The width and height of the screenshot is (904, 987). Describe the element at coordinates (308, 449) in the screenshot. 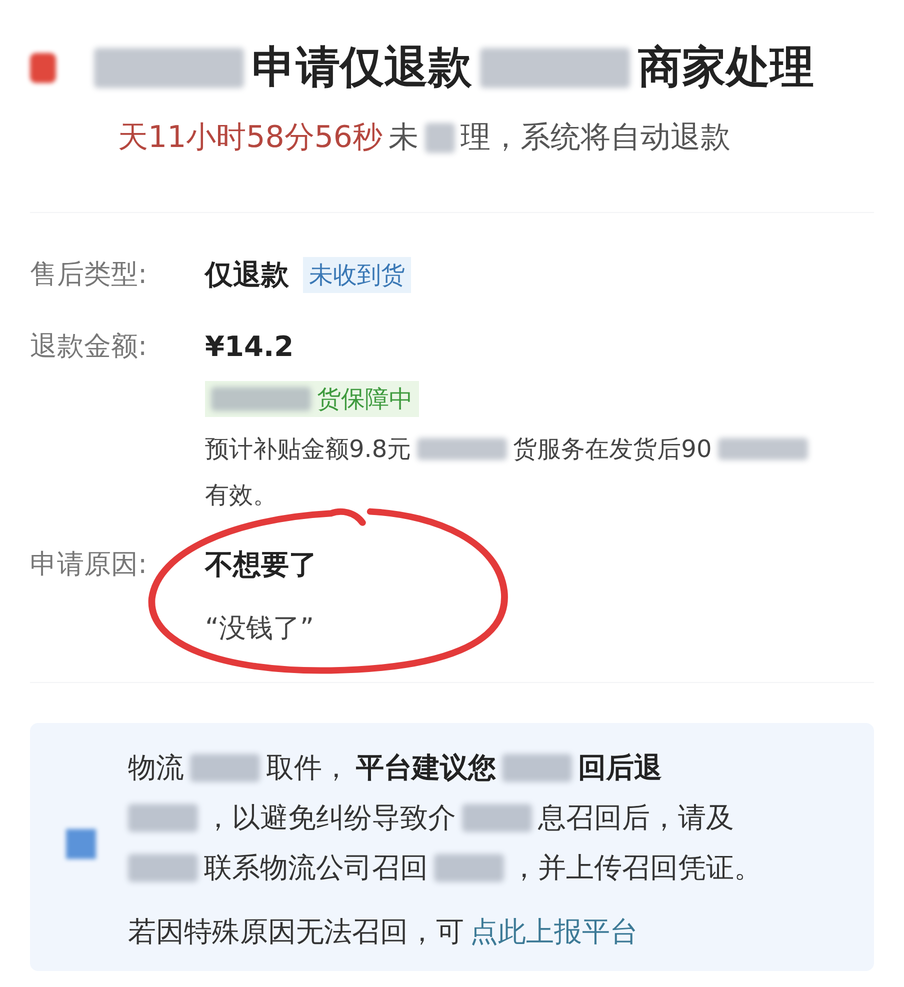

I see `text-label: 预计补贴金额9.8元` at that location.